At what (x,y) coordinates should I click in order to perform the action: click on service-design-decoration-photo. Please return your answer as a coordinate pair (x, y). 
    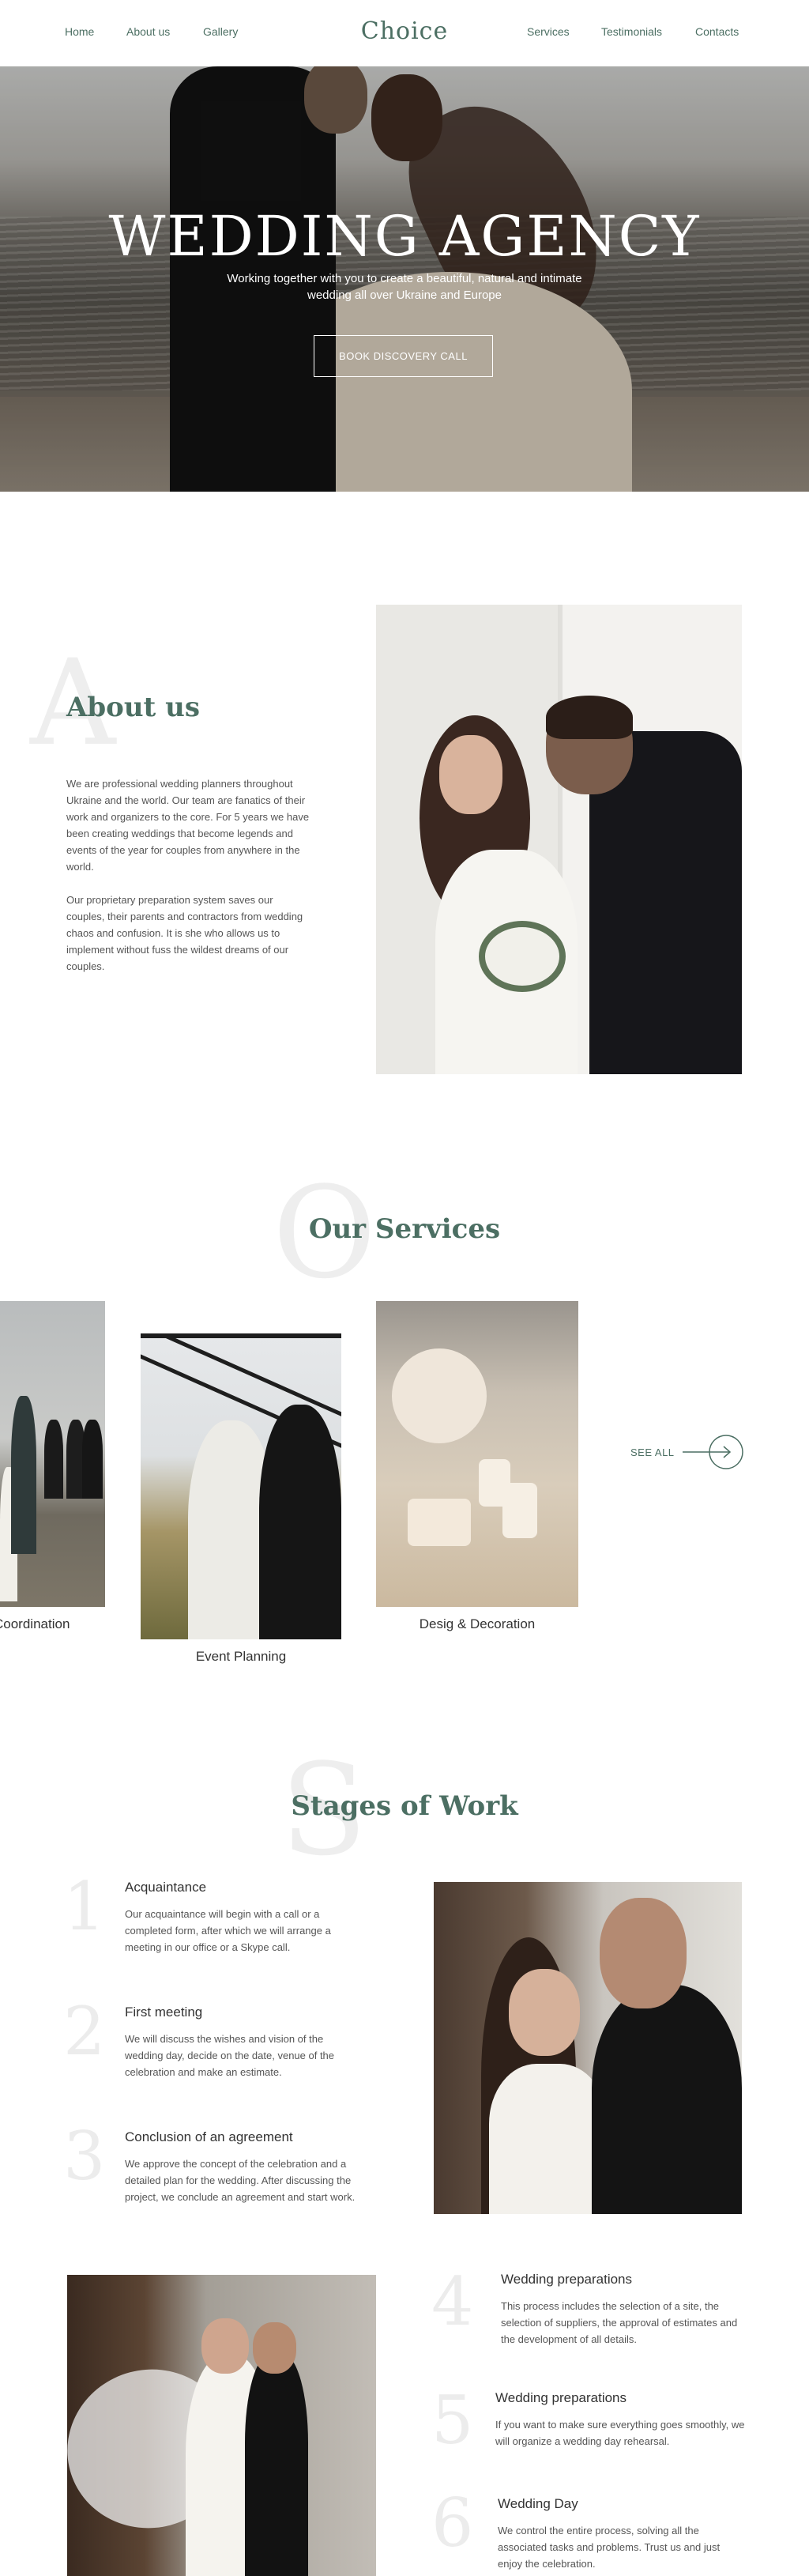
    Looking at the image, I should click on (477, 1454).